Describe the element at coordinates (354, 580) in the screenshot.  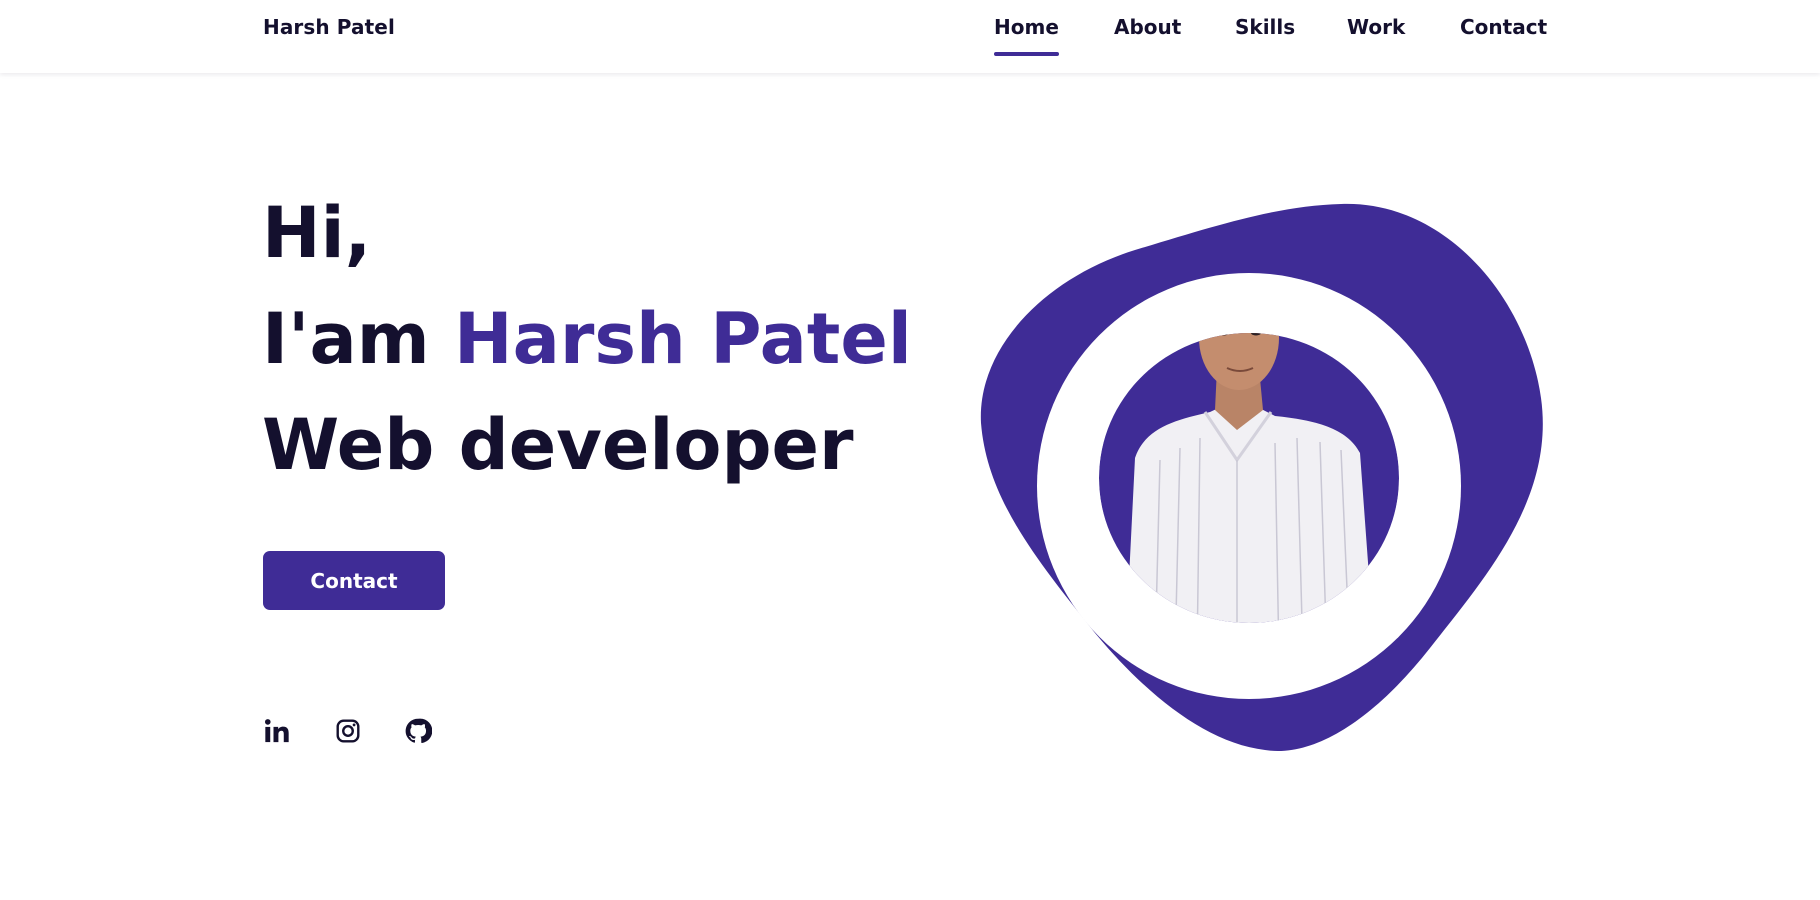
I see `contact-button: Contact` at that location.